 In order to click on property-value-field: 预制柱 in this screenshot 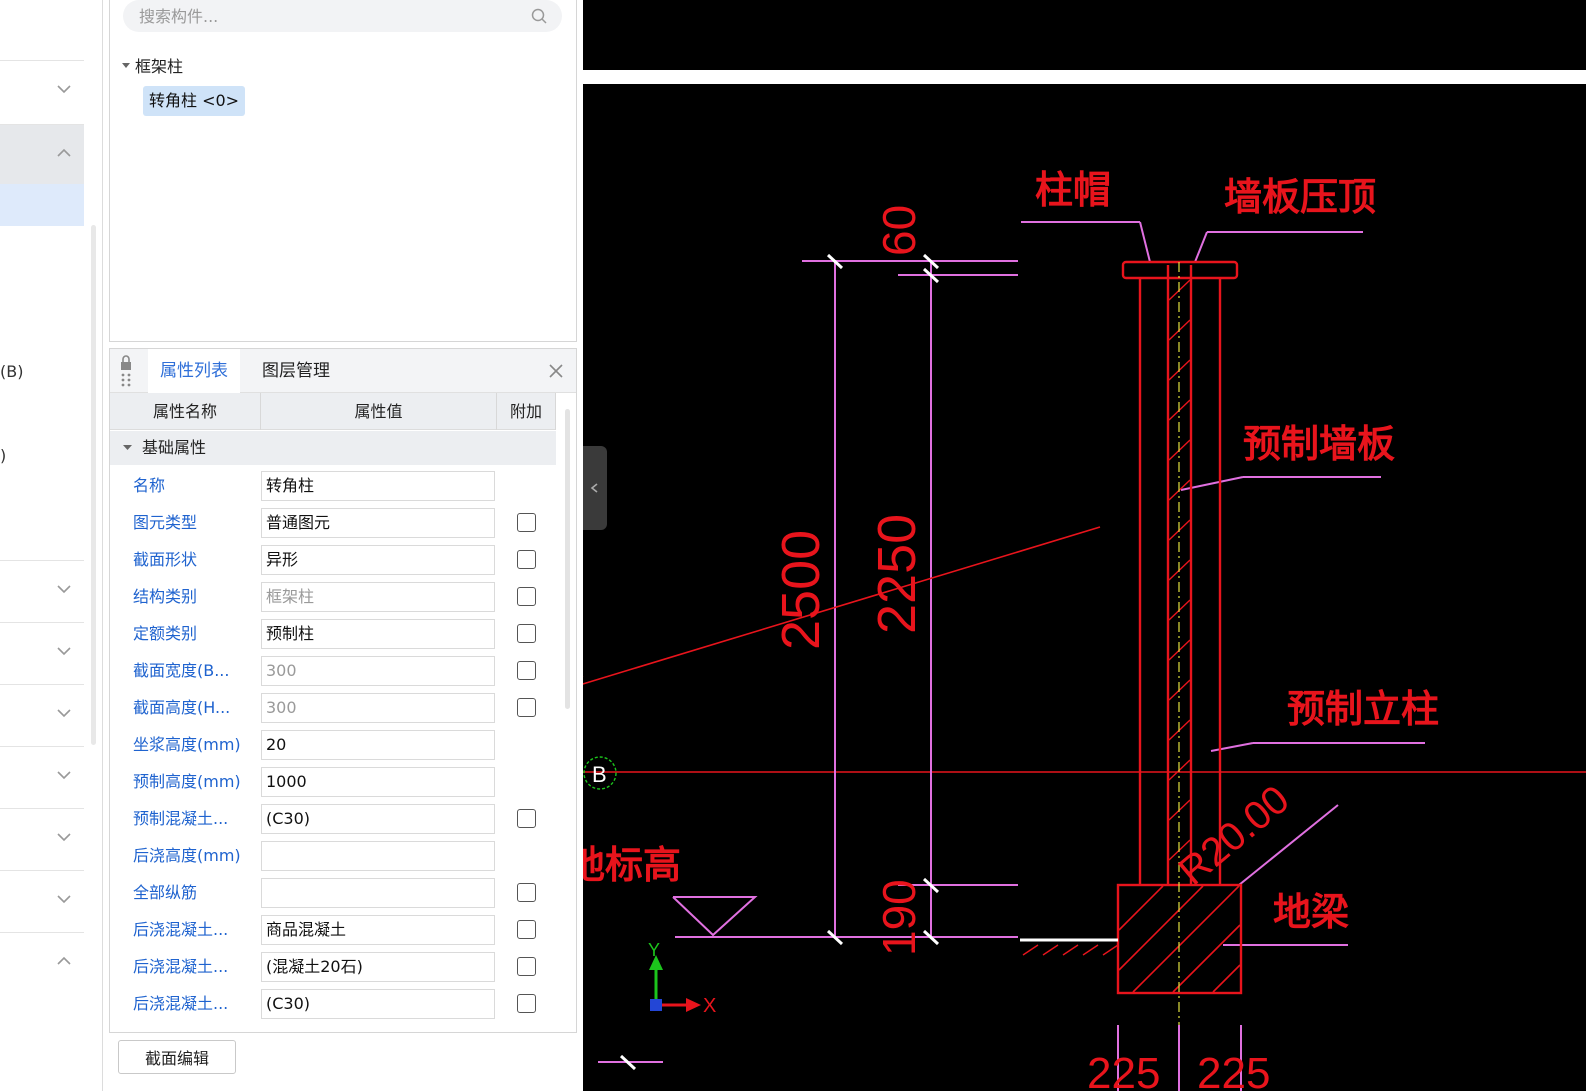, I will do `click(378, 634)`.